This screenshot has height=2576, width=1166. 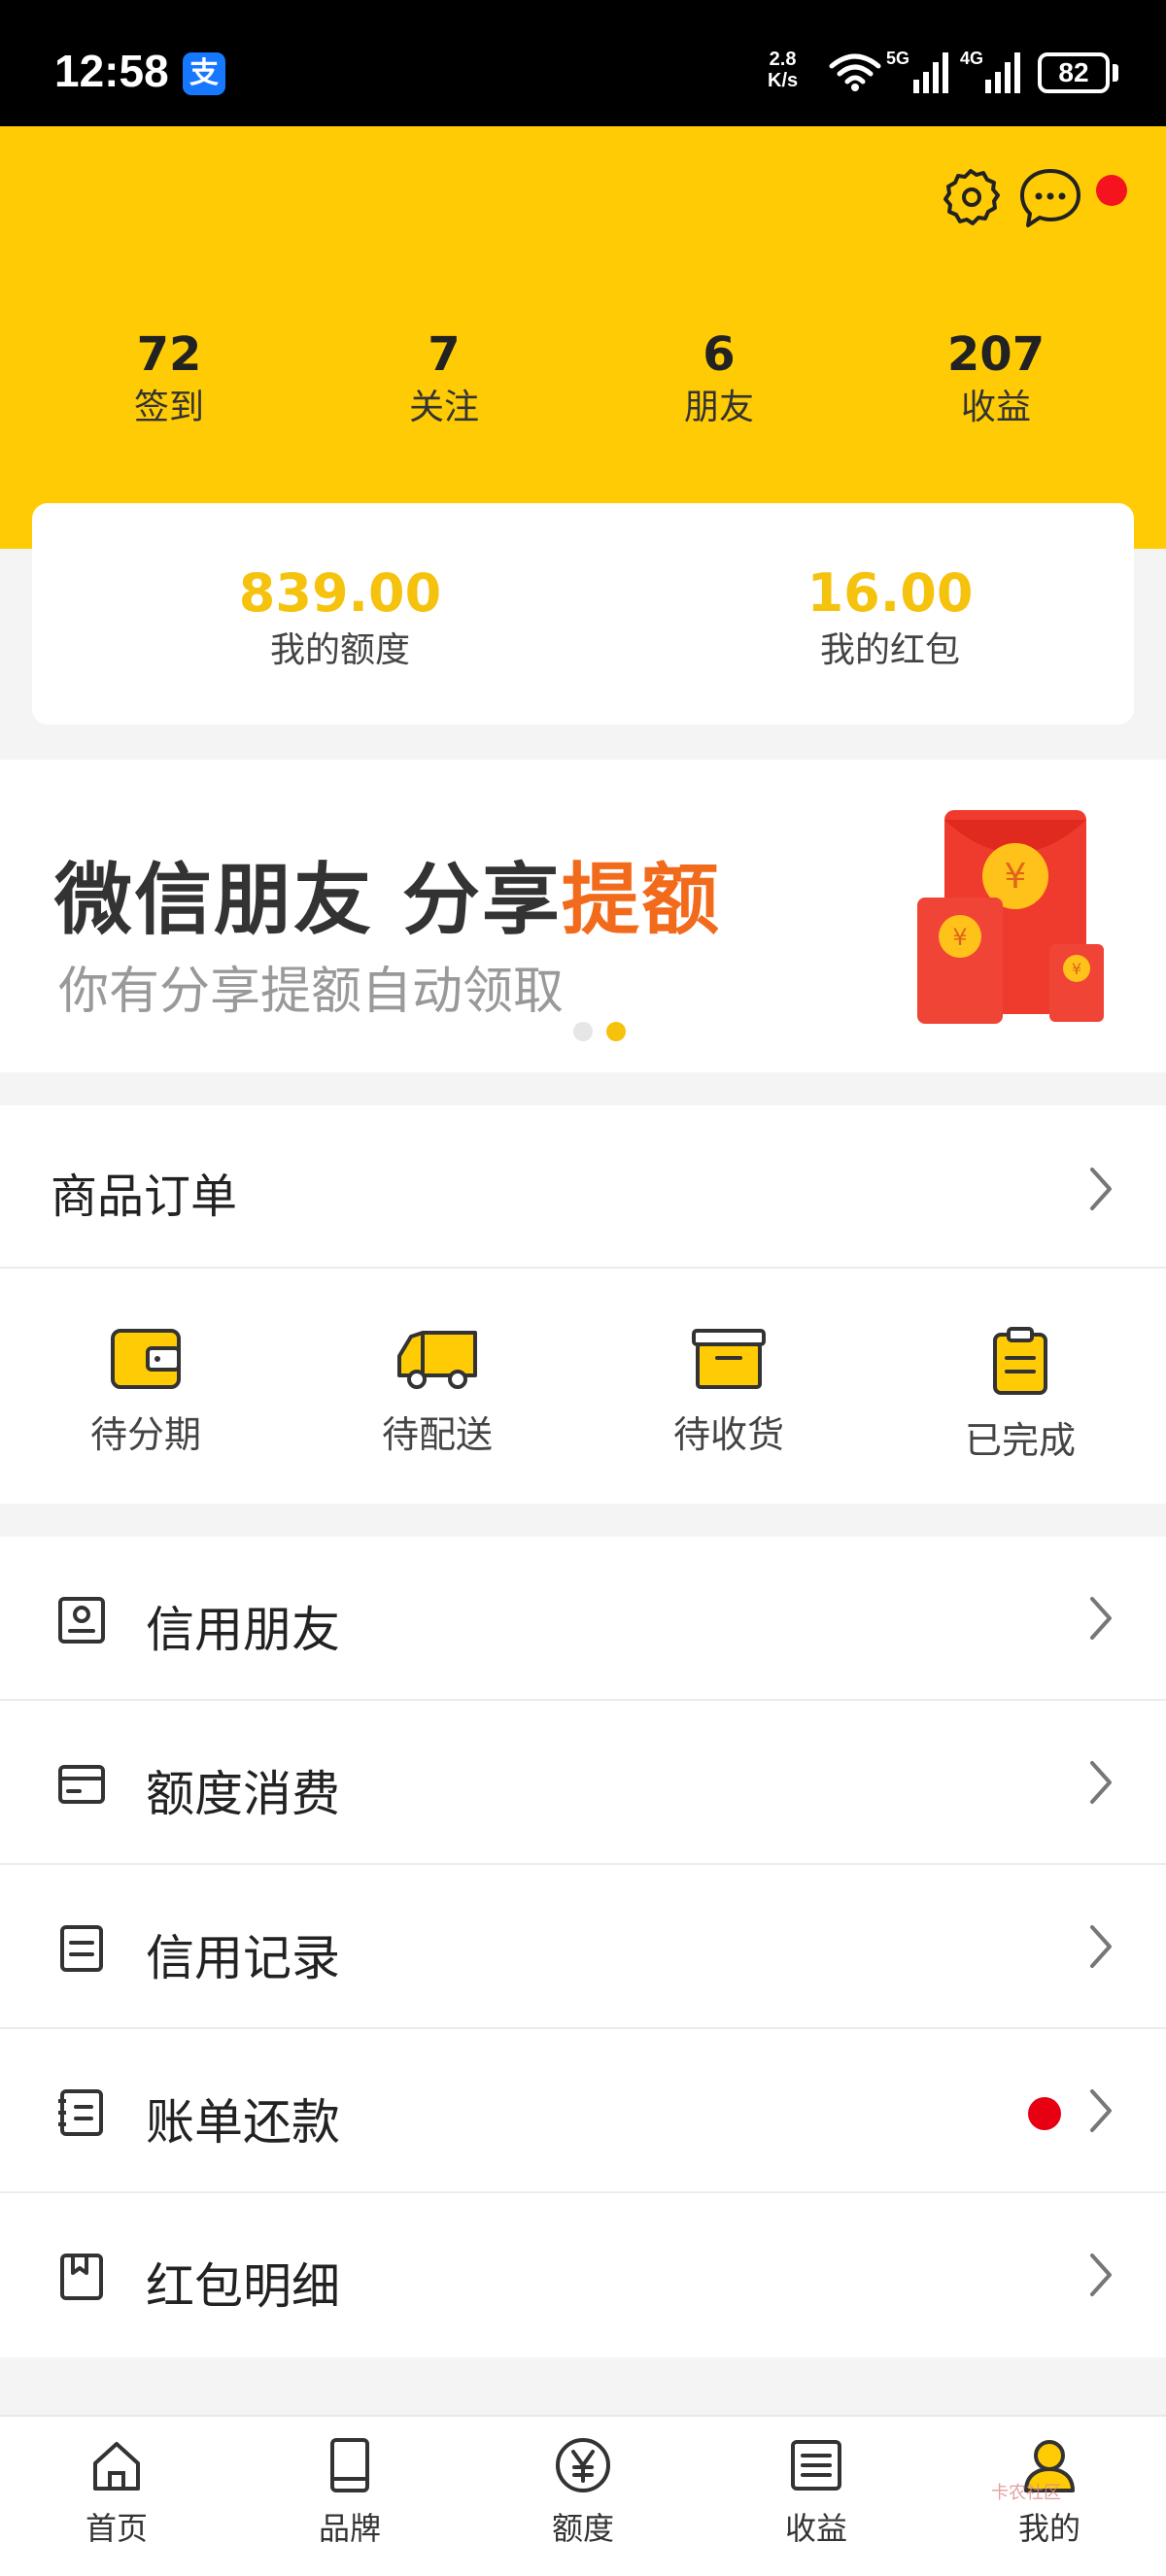 I want to click on redpacket-value: 16.00, so click(x=890, y=593).